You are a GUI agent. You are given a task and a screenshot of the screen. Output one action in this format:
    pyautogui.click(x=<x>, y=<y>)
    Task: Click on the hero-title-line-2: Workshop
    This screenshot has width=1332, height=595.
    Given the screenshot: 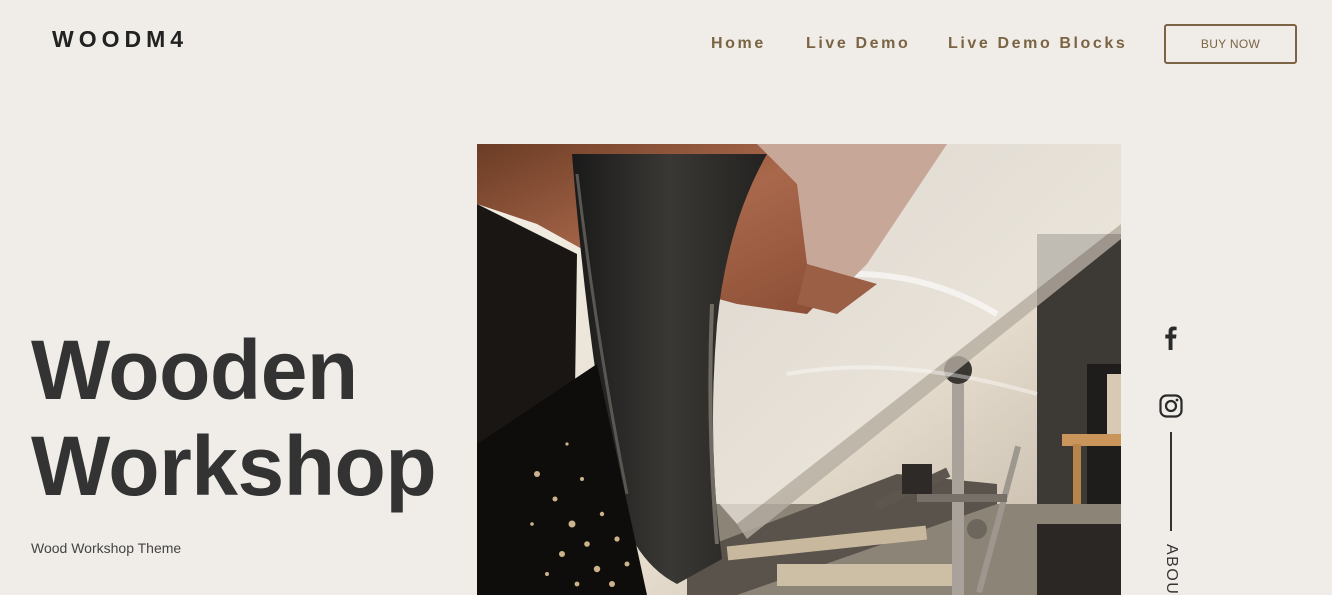 What is the action you would take?
    pyautogui.click(x=234, y=466)
    